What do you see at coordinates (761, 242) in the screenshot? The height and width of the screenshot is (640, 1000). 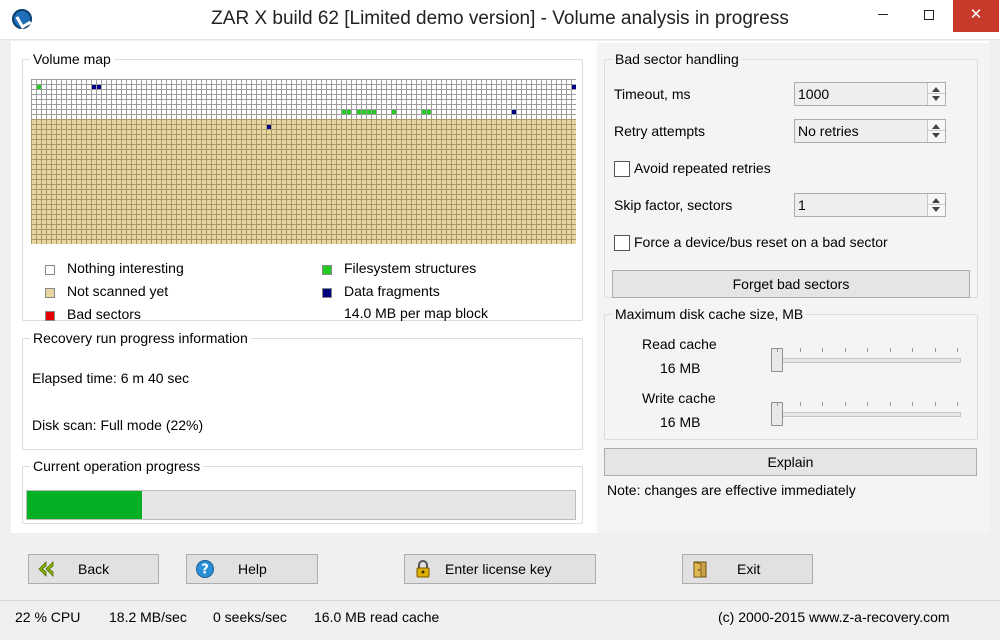 I see `force-reset-label: Force a device/bus reset on a bad sector` at bounding box center [761, 242].